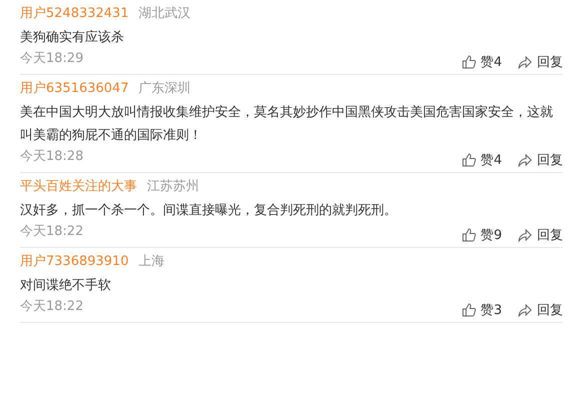  What do you see at coordinates (164, 88) in the screenshot?
I see `location-text: 广东深圳` at bounding box center [164, 88].